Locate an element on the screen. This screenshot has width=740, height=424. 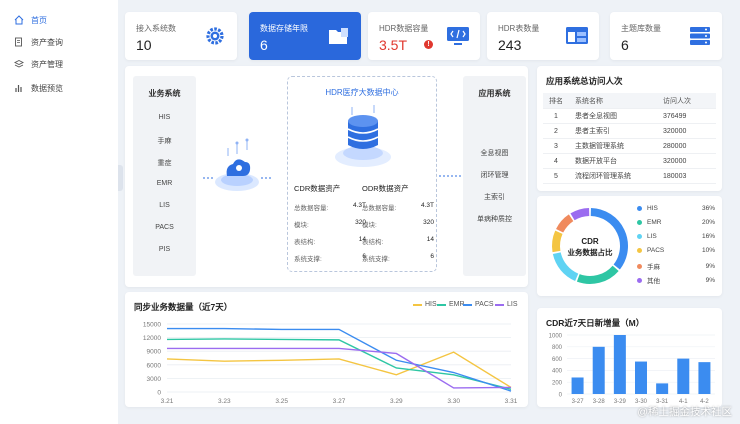
business-system-item: PACS is located at coordinates (164, 227).